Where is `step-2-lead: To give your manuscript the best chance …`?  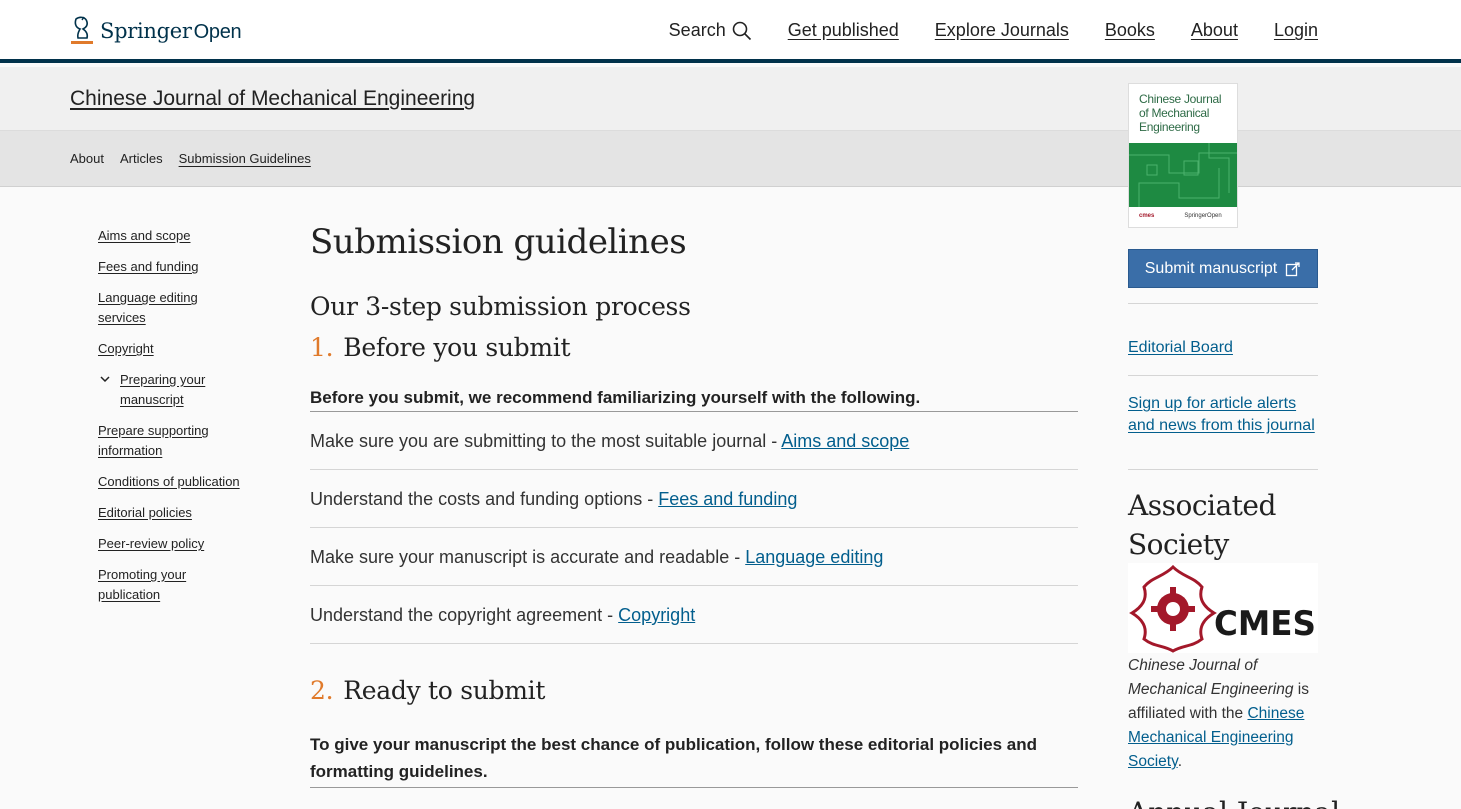
step-2-lead: To give your manuscript the best chance … is located at coordinates (694, 759).